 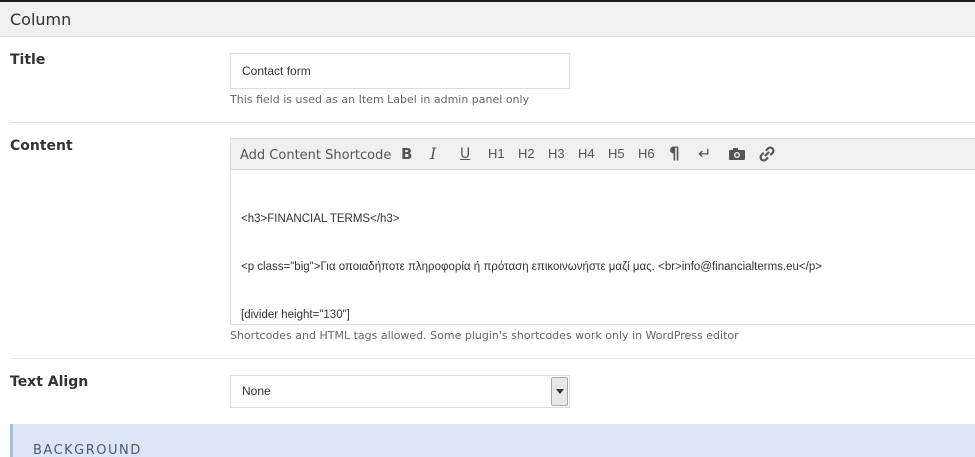 What do you see at coordinates (526, 154) in the screenshot?
I see `h2-button: H2` at bounding box center [526, 154].